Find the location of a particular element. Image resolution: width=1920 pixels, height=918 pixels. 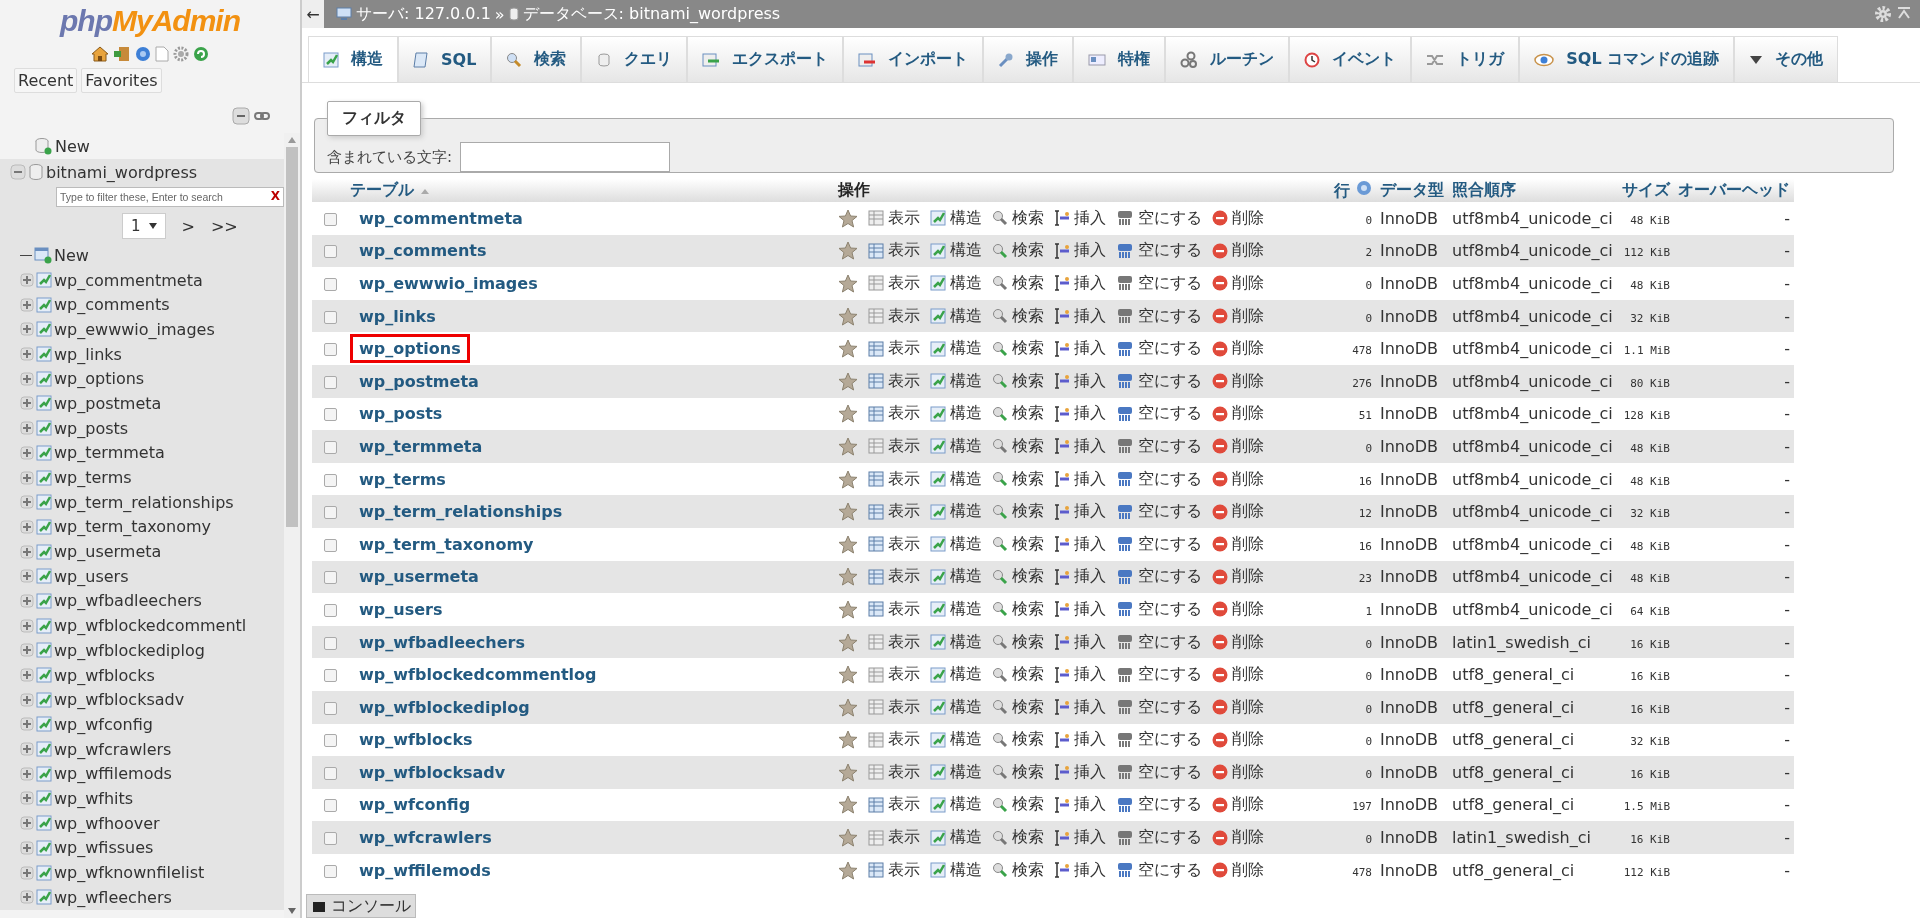

tab: 検索 is located at coordinates (536, 59).